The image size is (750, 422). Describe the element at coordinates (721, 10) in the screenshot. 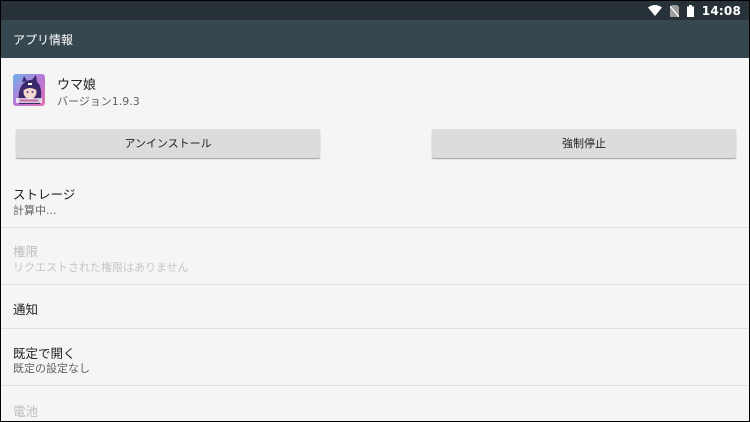

I see `clock: 14:08` at that location.